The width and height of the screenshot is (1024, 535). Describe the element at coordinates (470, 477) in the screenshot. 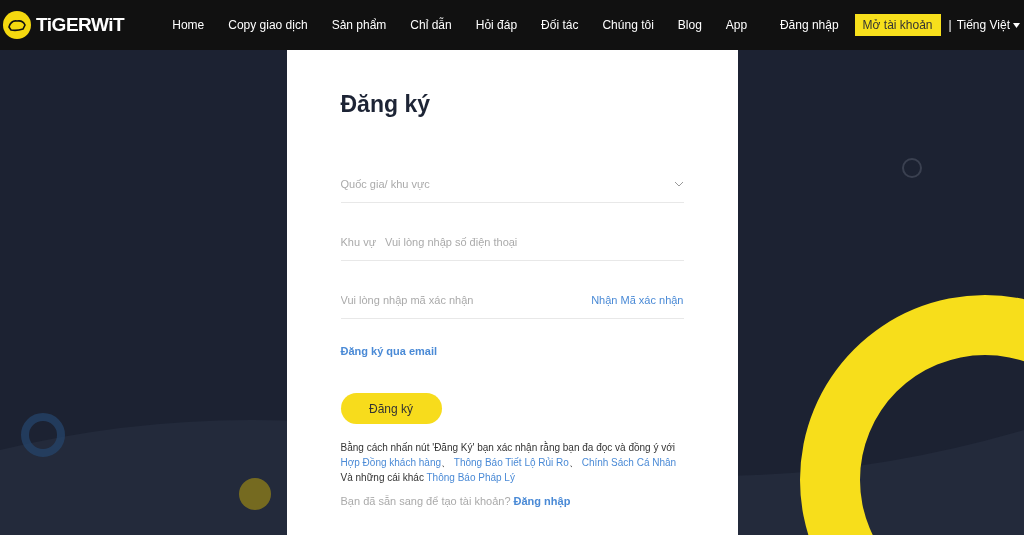

I see `terms-link: Thông Báo Pháp Lý` at that location.